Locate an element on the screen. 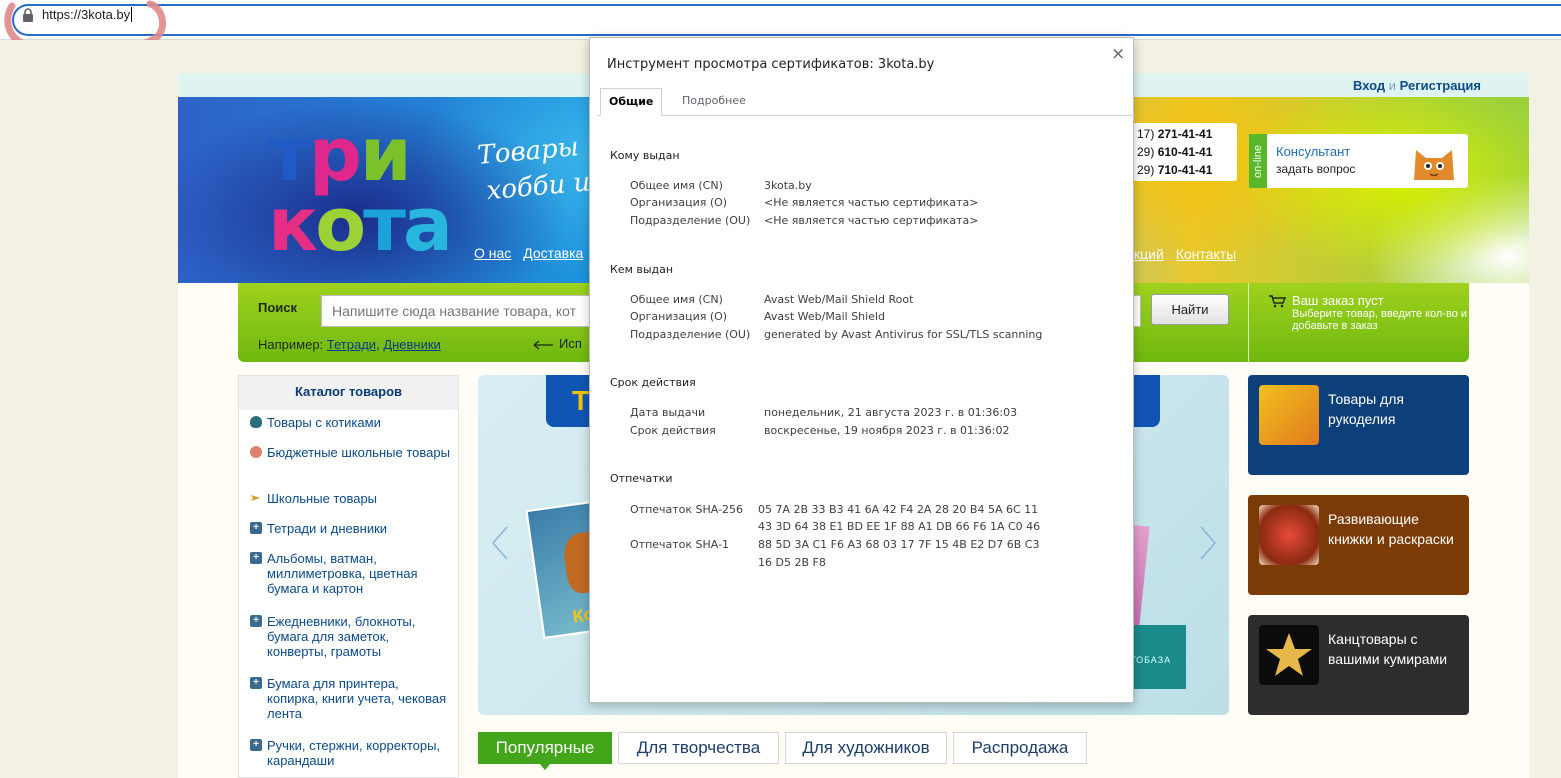  expiry-date-label: Срок действия is located at coordinates (673, 430).